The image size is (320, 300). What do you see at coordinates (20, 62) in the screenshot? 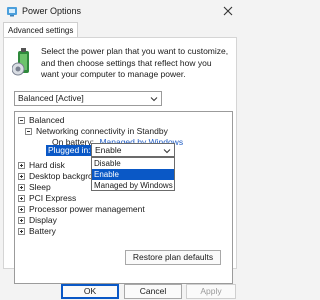
I see `power-plan-icon` at bounding box center [20, 62].